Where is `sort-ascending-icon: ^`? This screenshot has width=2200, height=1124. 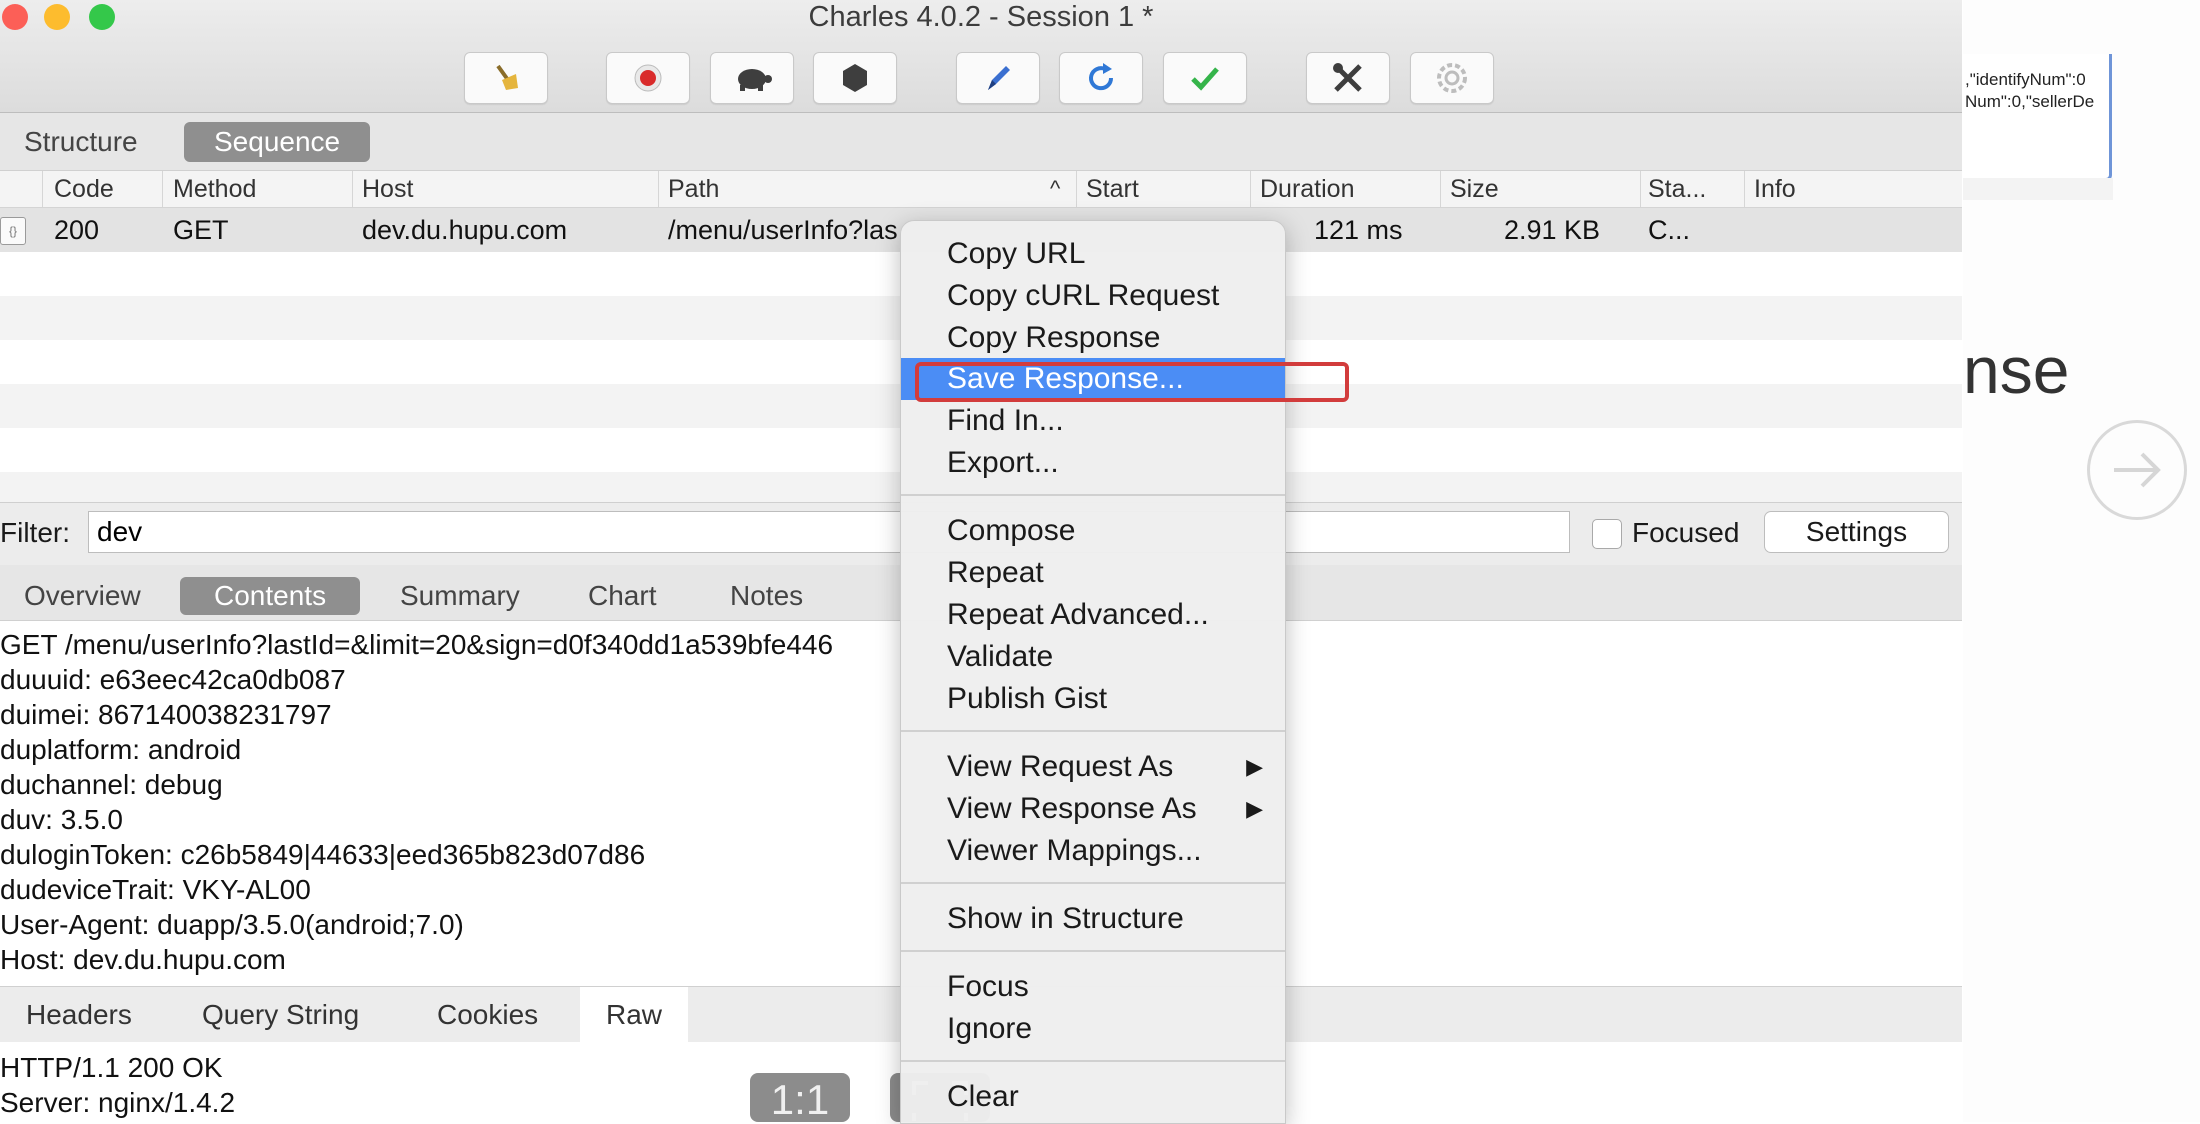
sort-ascending-icon: ^ is located at coordinates (1055, 188).